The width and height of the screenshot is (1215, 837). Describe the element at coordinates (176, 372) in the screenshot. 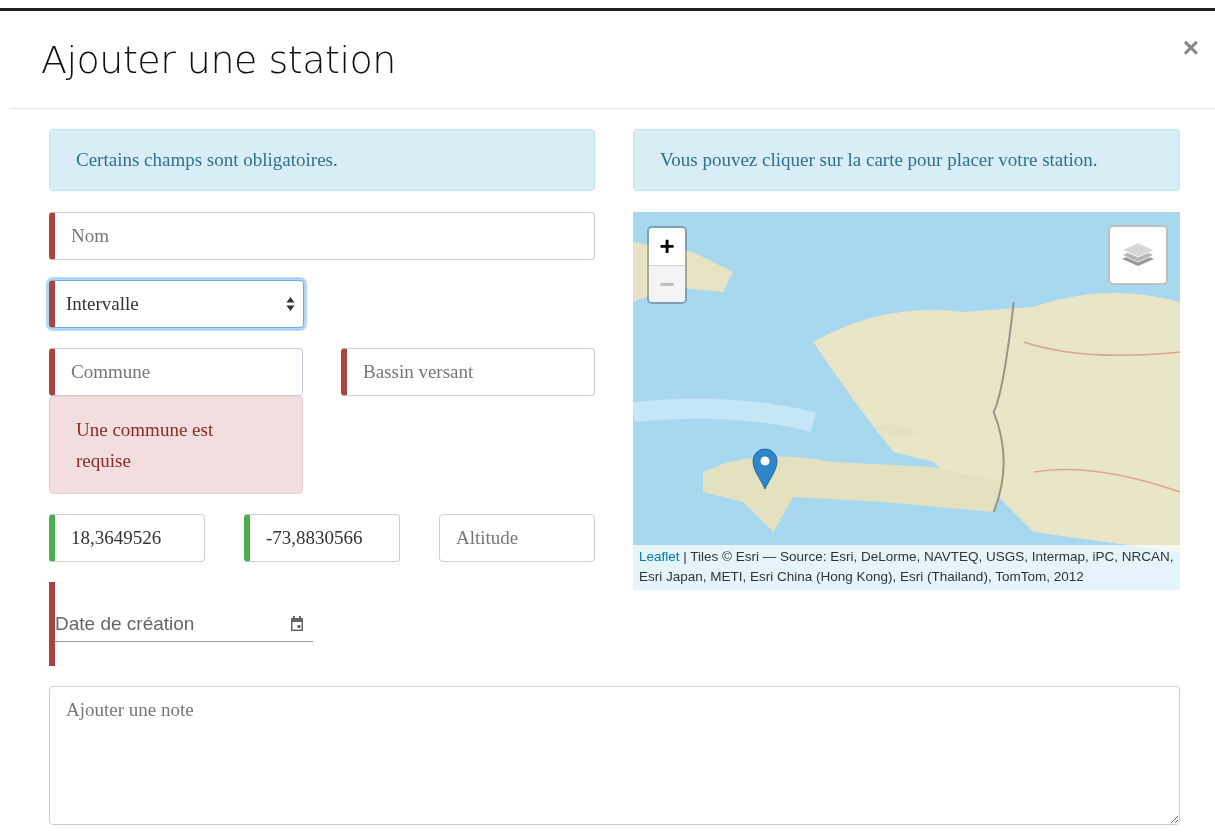

I see `commune-field: Commune` at that location.